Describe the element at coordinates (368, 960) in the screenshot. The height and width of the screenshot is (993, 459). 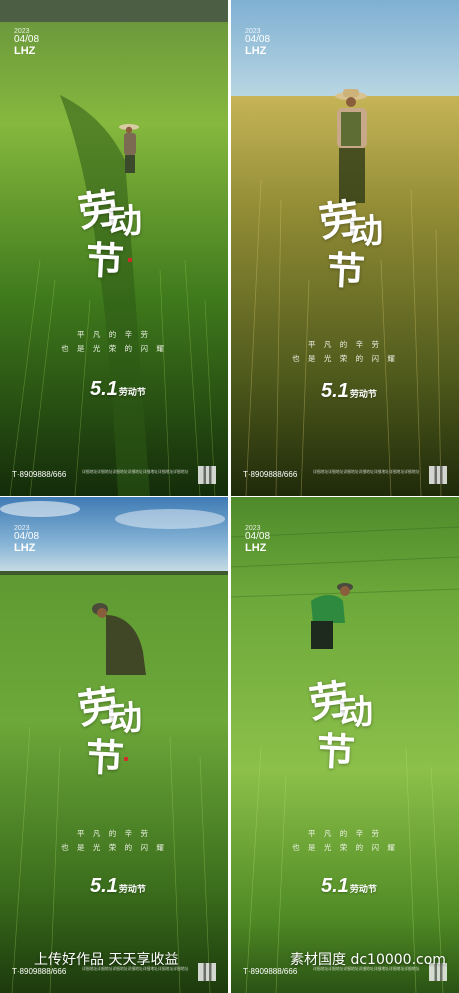
I see `watermark-right: 素材国度 dc10000.com` at that location.